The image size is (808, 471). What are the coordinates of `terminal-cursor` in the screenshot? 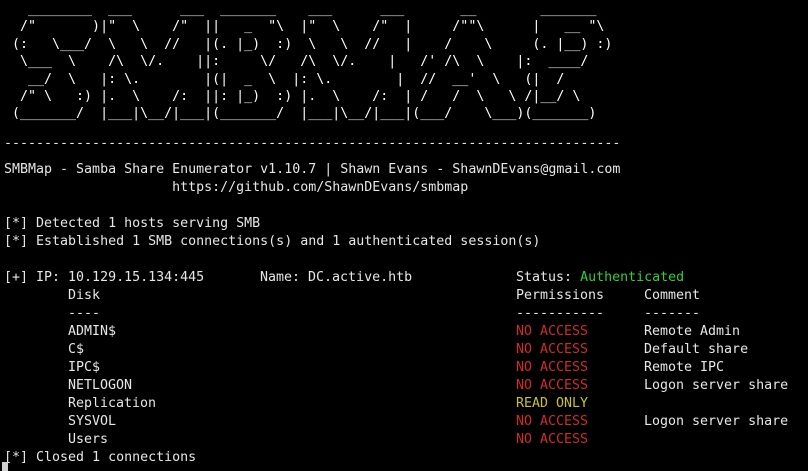 It's located at (5, 466).